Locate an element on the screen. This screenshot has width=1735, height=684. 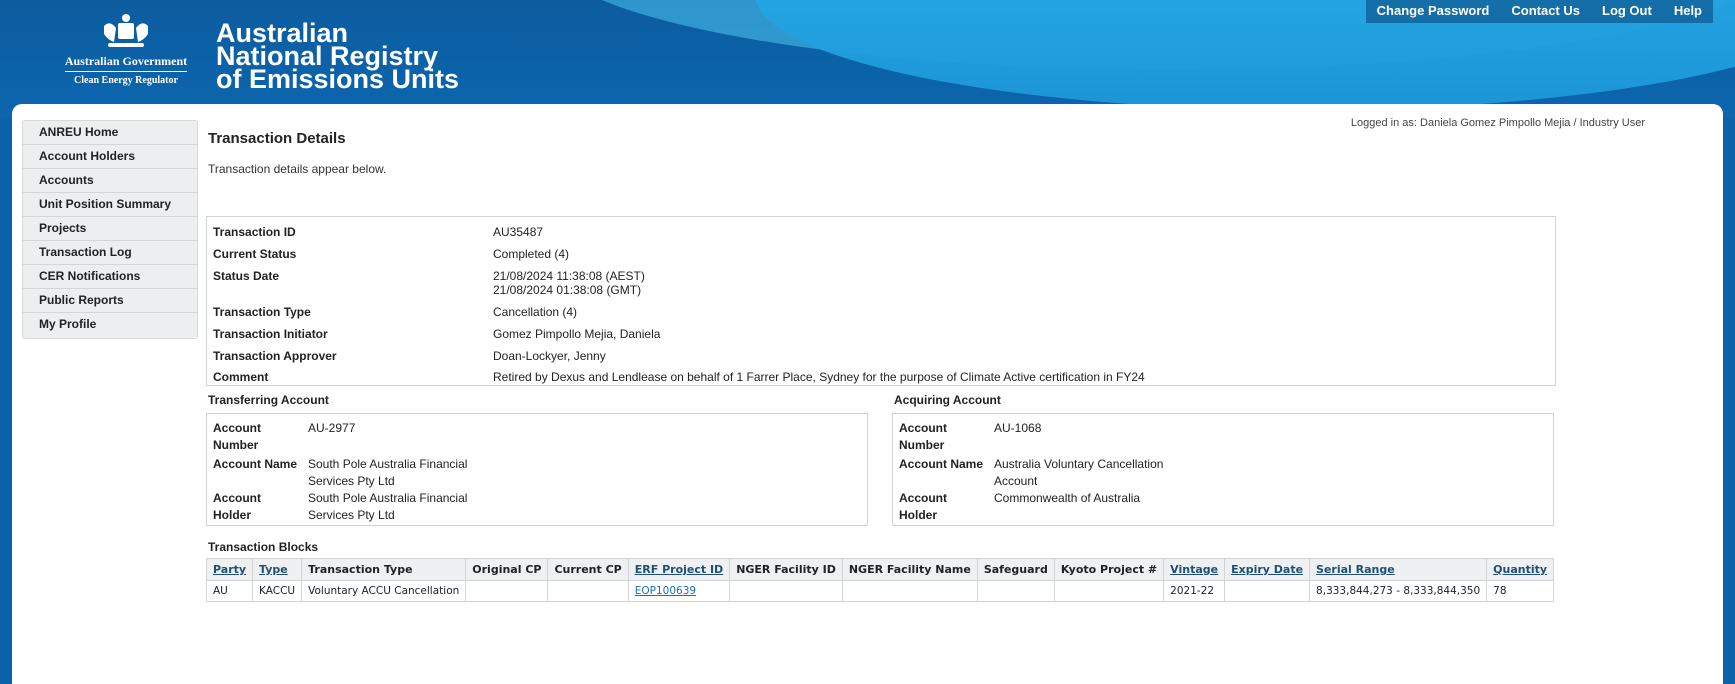
log-out-link: Log Out is located at coordinates (1627, 11).